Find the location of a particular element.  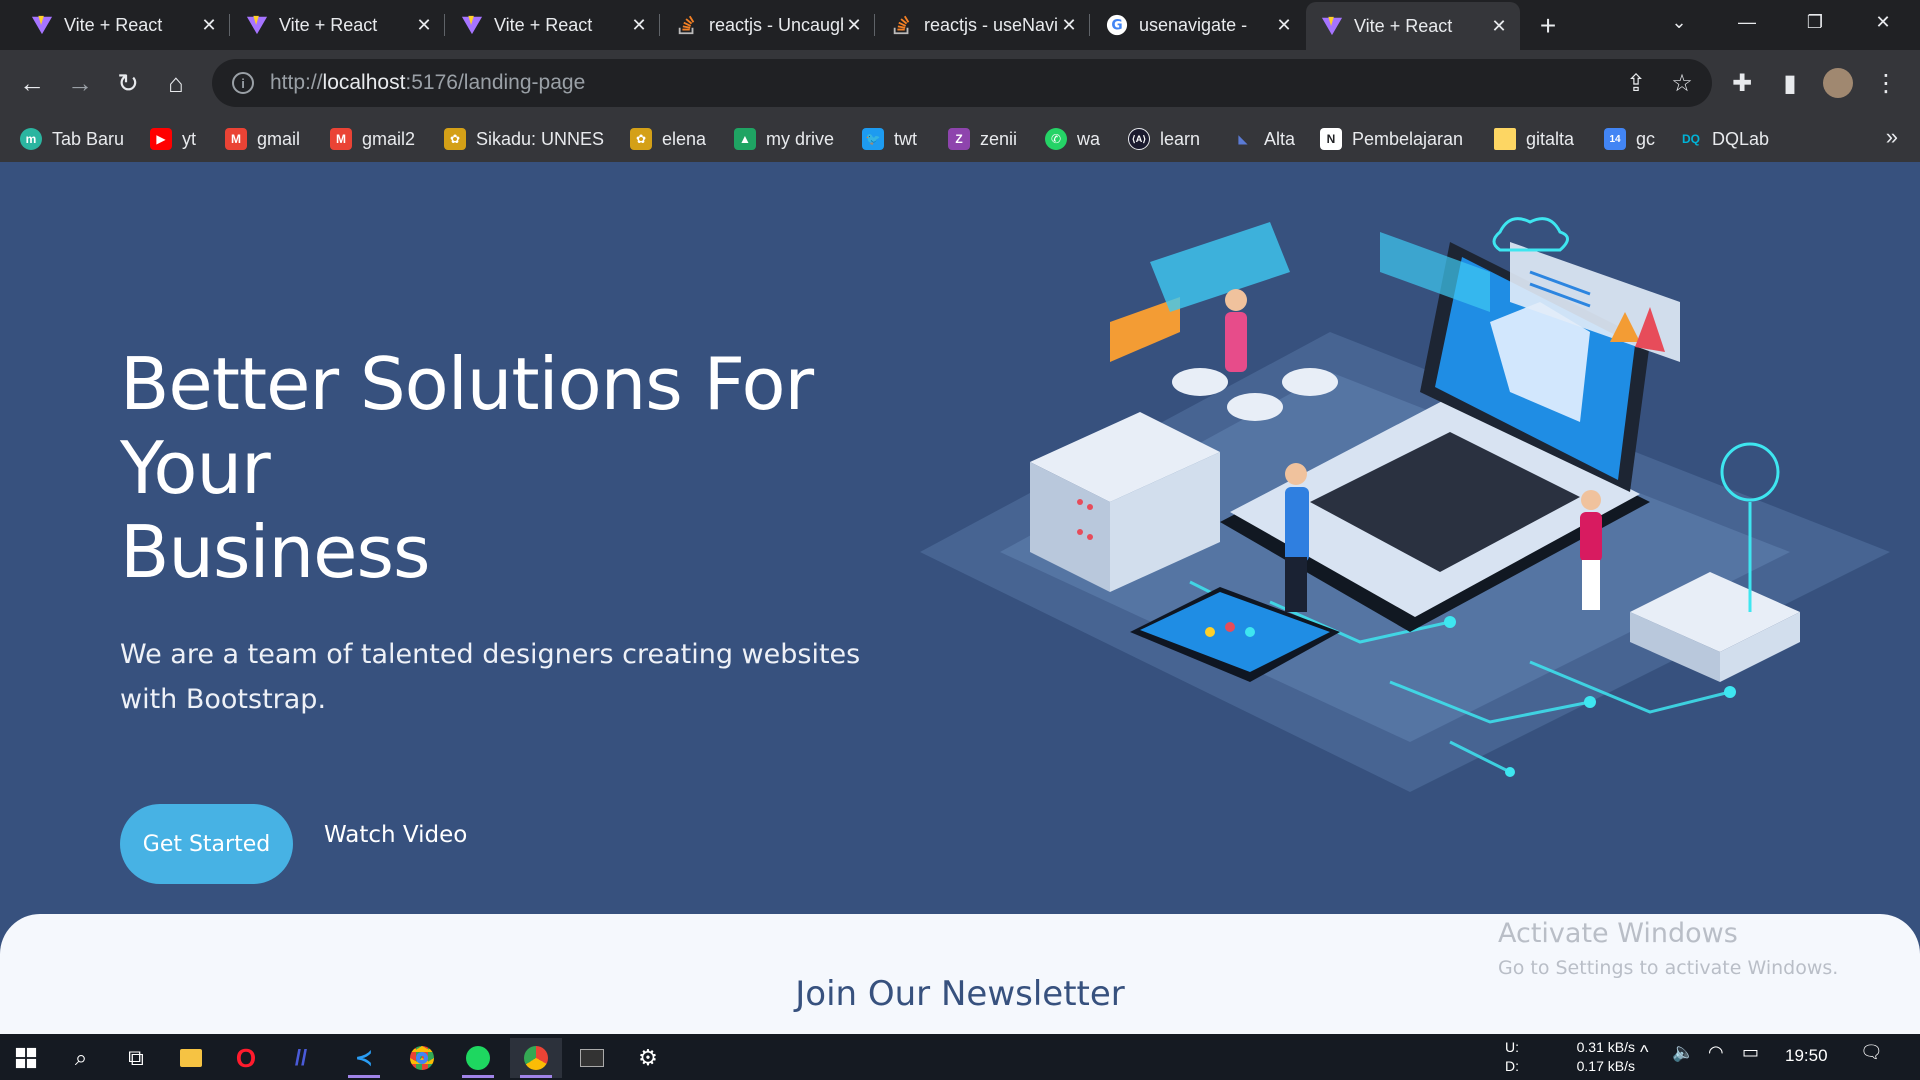

task-view-icon: ⧉ is located at coordinates (136, 1058).